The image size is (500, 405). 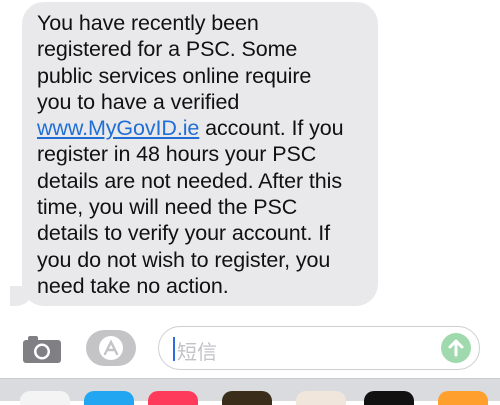 I want to click on message-line: public services online require, so click(x=174, y=75).